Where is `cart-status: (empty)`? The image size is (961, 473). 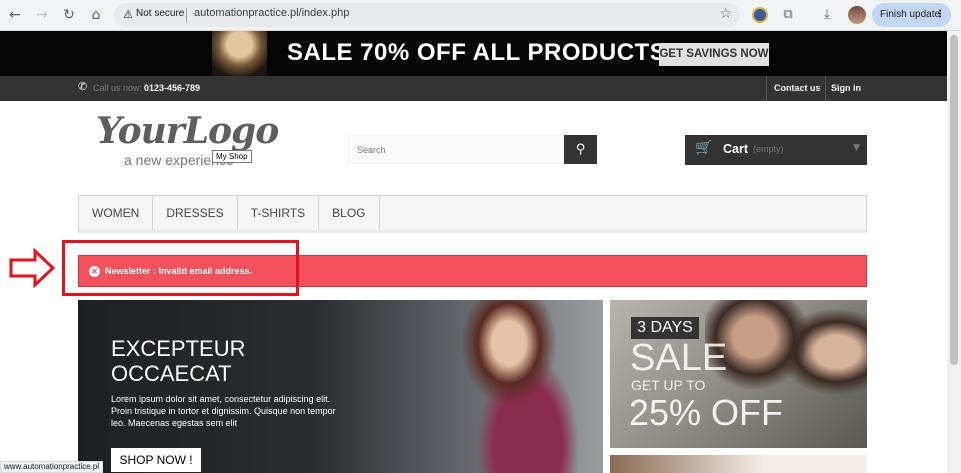 cart-status: (empty) is located at coordinates (768, 149).